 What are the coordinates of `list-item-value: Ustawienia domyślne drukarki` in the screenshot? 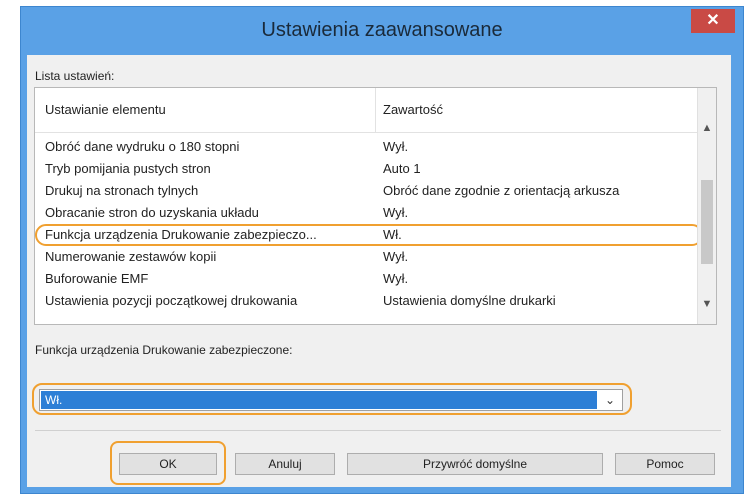 It's located at (469, 300).